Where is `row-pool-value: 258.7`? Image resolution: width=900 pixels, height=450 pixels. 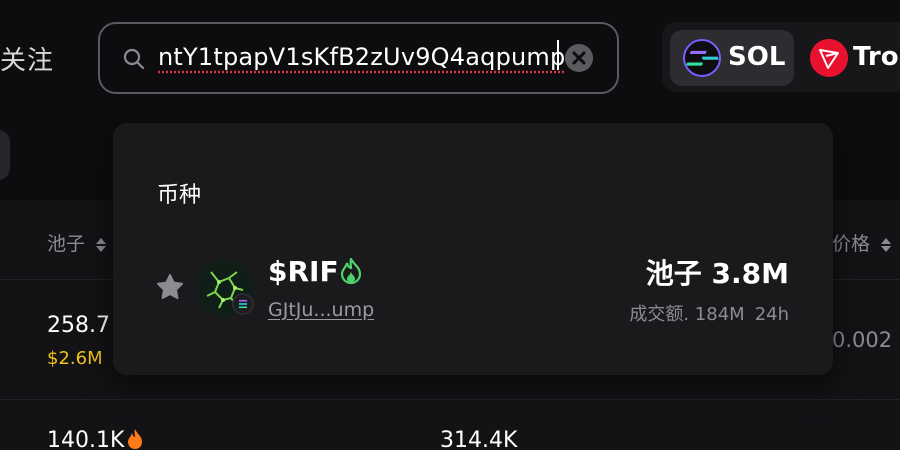
row-pool-value: 258.7 is located at coordinates (78, 325).